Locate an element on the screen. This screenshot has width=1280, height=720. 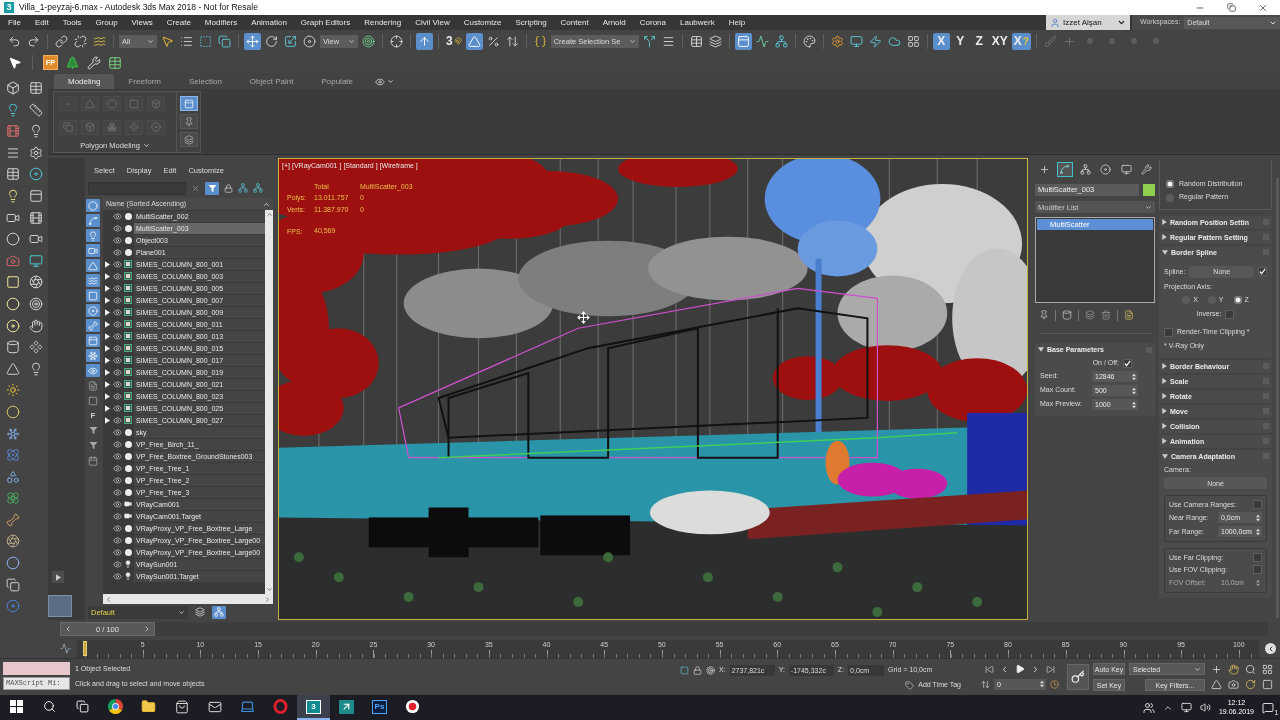
menu-item: Content is located at coordinates (574, 22).